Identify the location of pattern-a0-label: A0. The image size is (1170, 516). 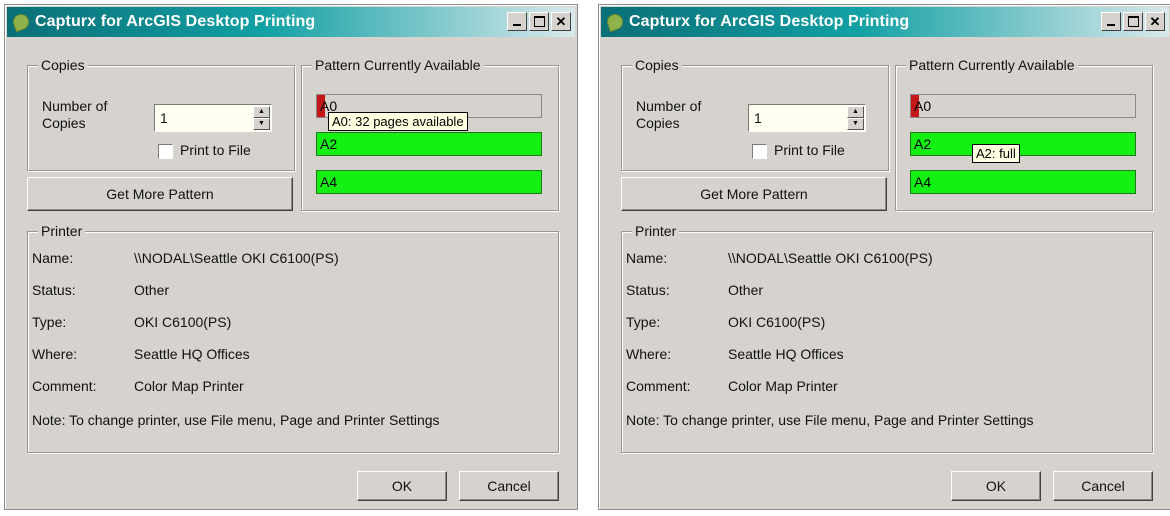
(923, 106).